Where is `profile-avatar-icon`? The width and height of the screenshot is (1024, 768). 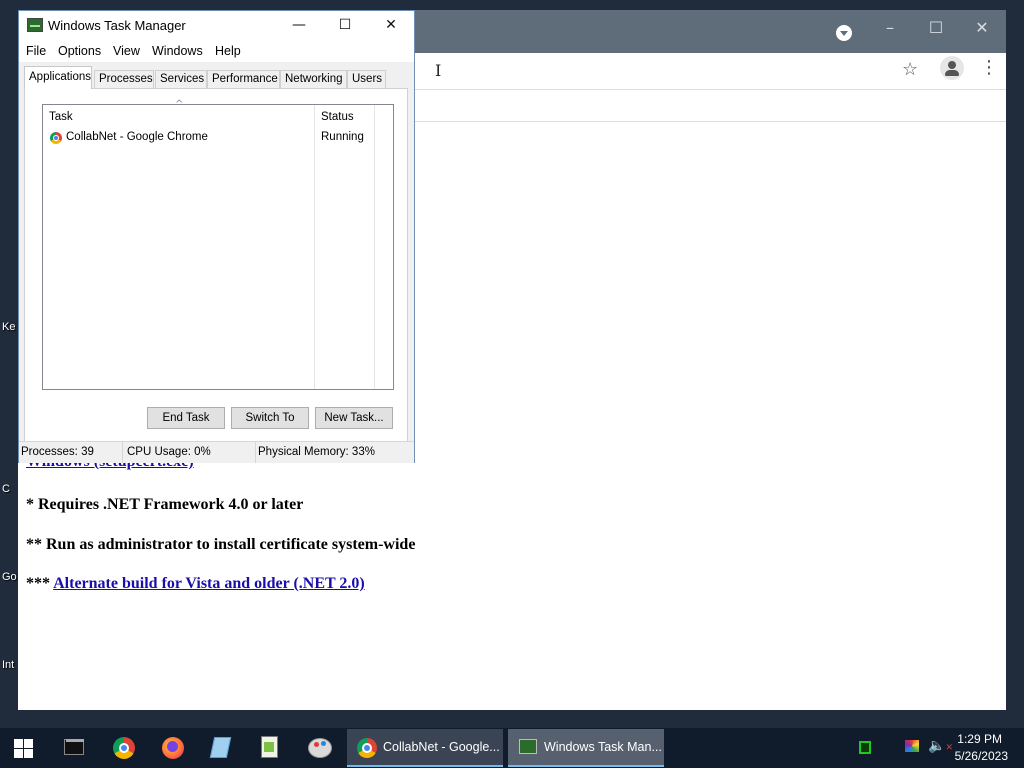 profile-avatar-icon is located at coordinates (952, 68).